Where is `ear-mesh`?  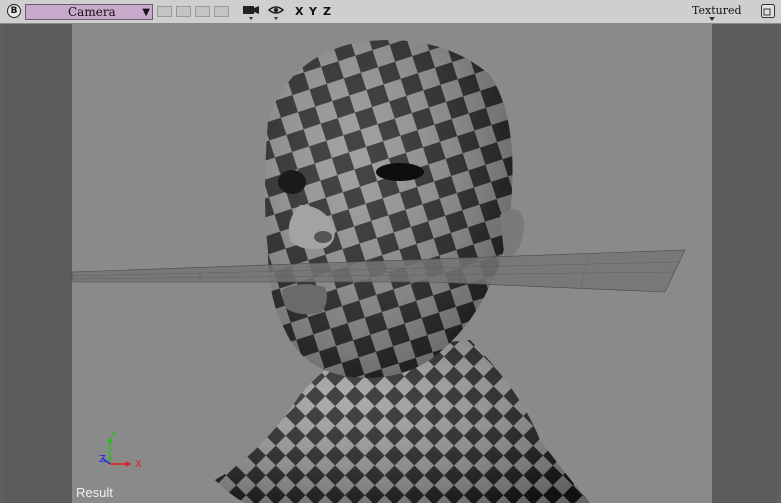 ear-mesh is located at coordinates (512, 235).